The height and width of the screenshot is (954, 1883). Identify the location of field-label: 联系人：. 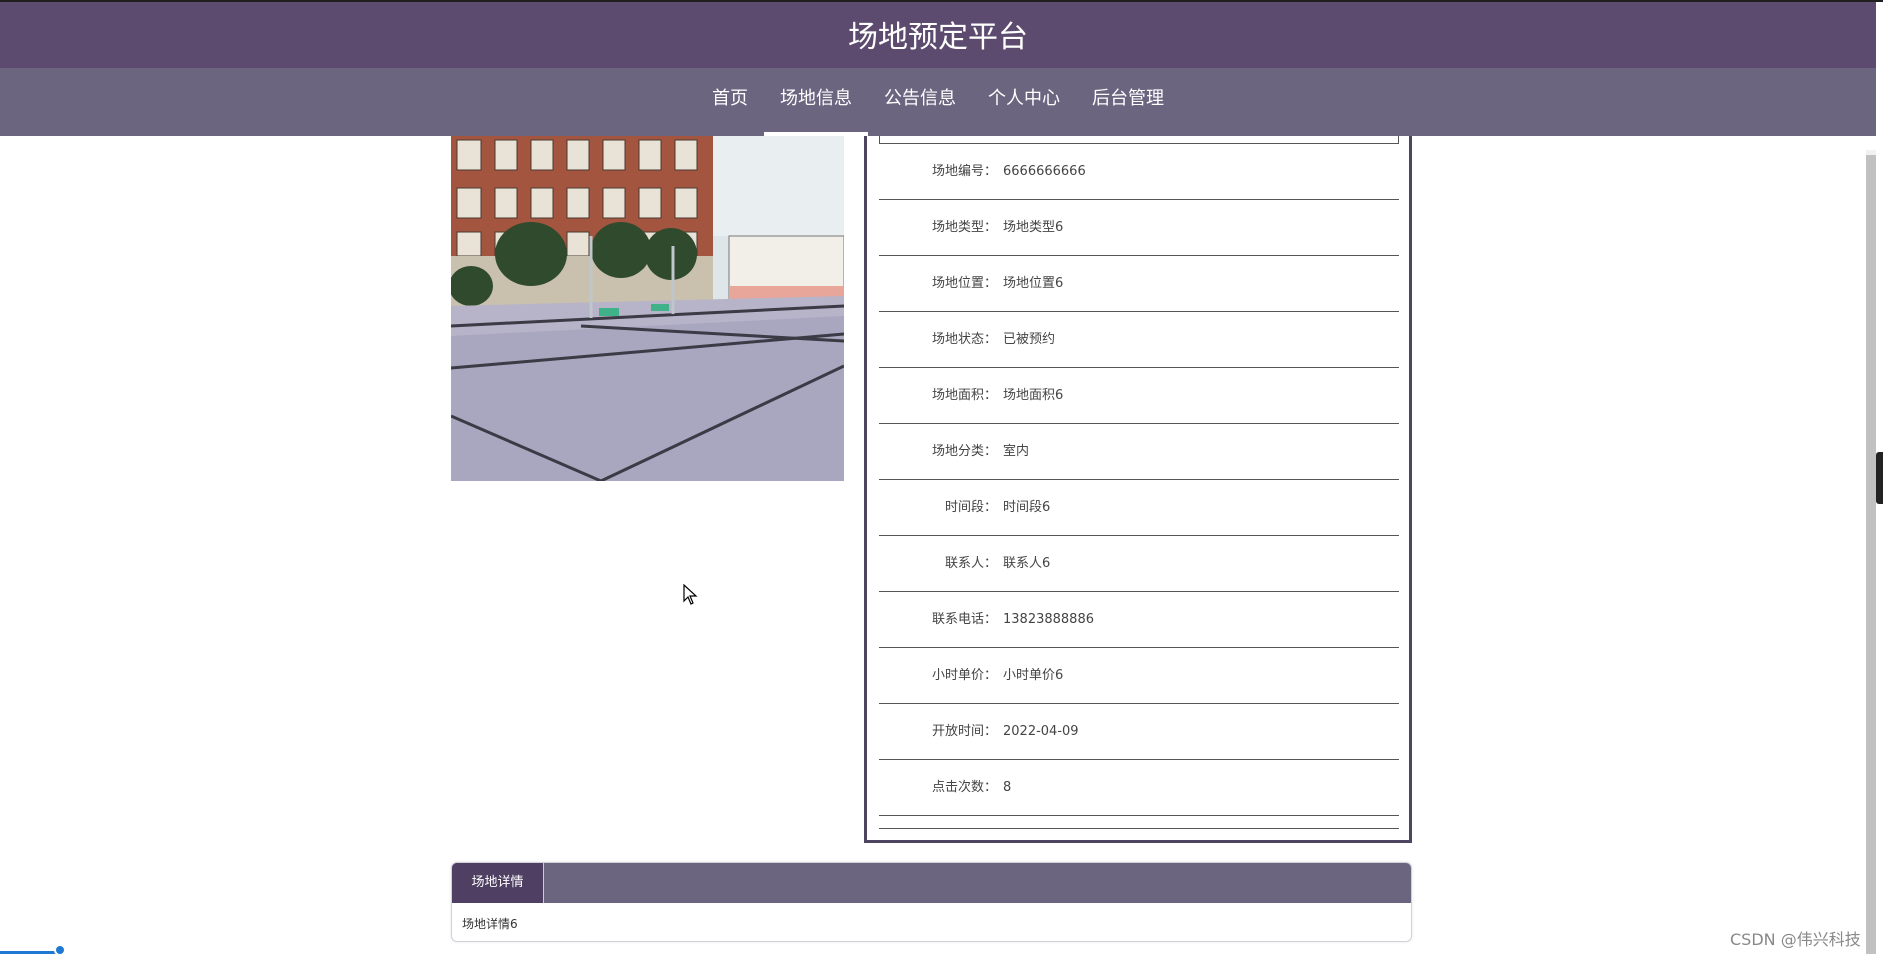
(970, 563).